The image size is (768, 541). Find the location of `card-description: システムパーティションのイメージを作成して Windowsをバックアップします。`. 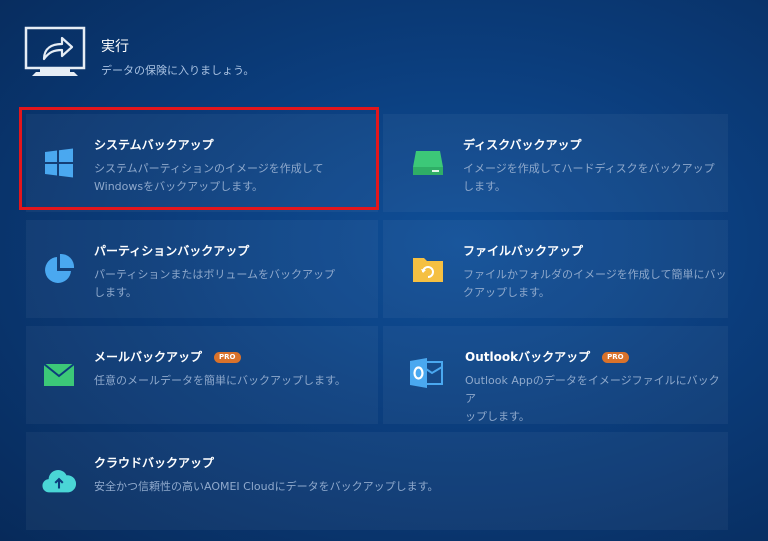

card-description: システムパーティションのイメージを作成して Windowsをバックアップします。 is located at coordinates (209, 177).